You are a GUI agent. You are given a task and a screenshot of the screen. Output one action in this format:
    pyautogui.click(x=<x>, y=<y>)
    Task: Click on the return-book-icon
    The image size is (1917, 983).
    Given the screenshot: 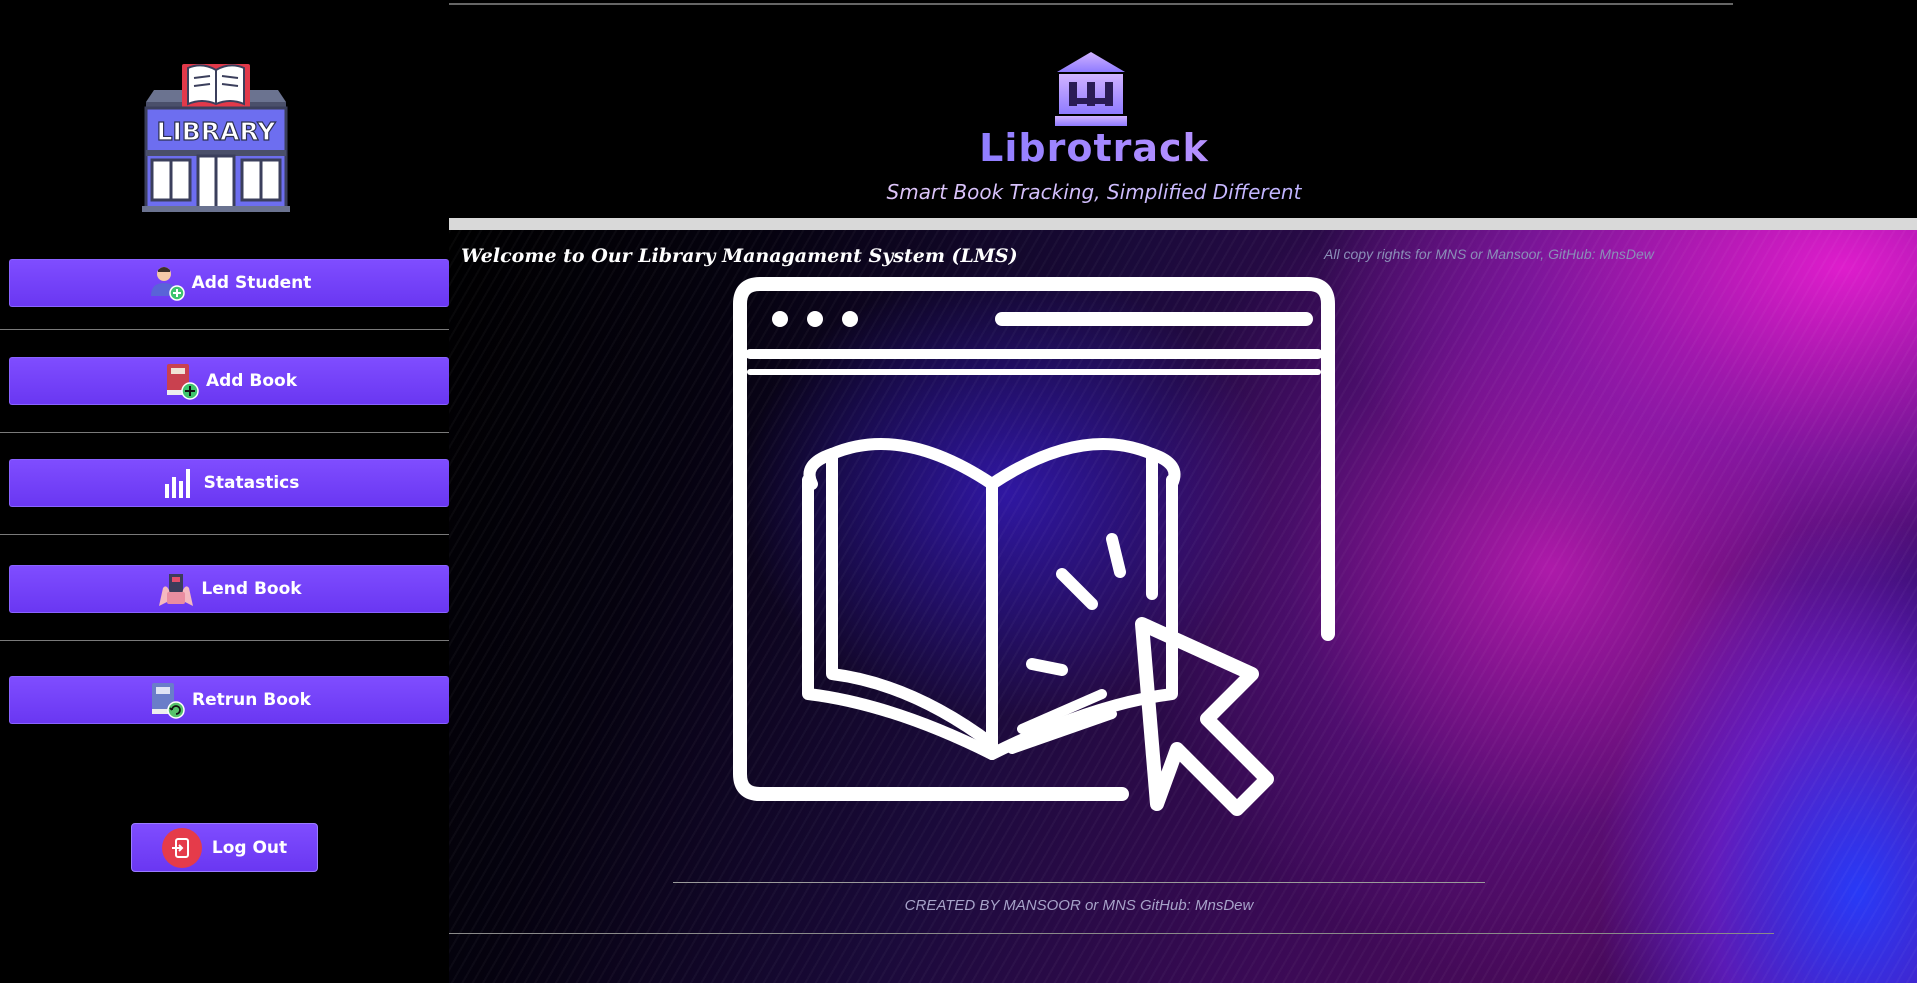 What is the action you would take?
    pyautogui.click(x=167, y=700)
    